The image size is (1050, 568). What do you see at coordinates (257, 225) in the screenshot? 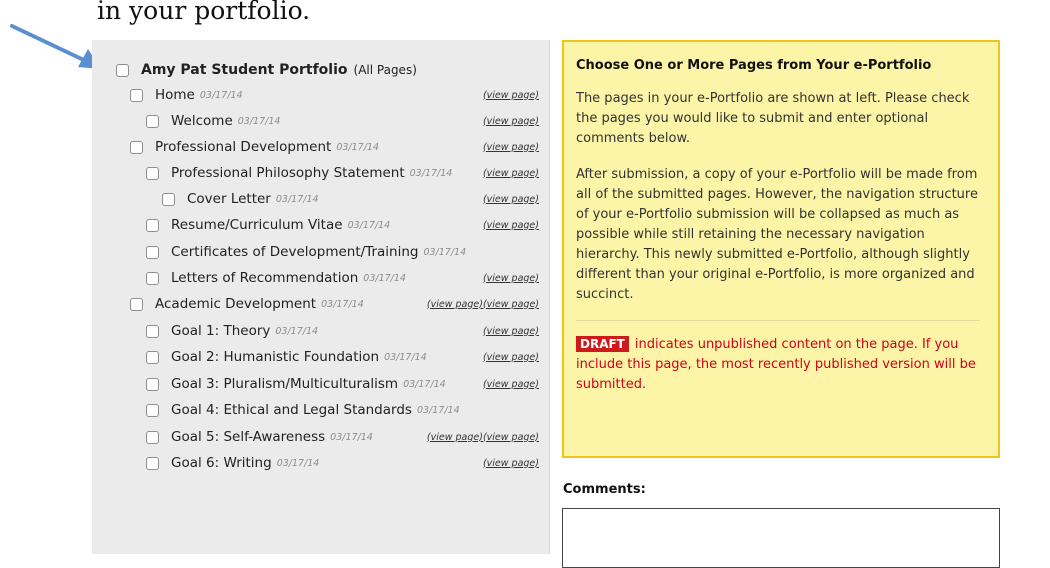
I see `page-title: Resume/Curriculum Vitae` at bounding box center [257, 225].